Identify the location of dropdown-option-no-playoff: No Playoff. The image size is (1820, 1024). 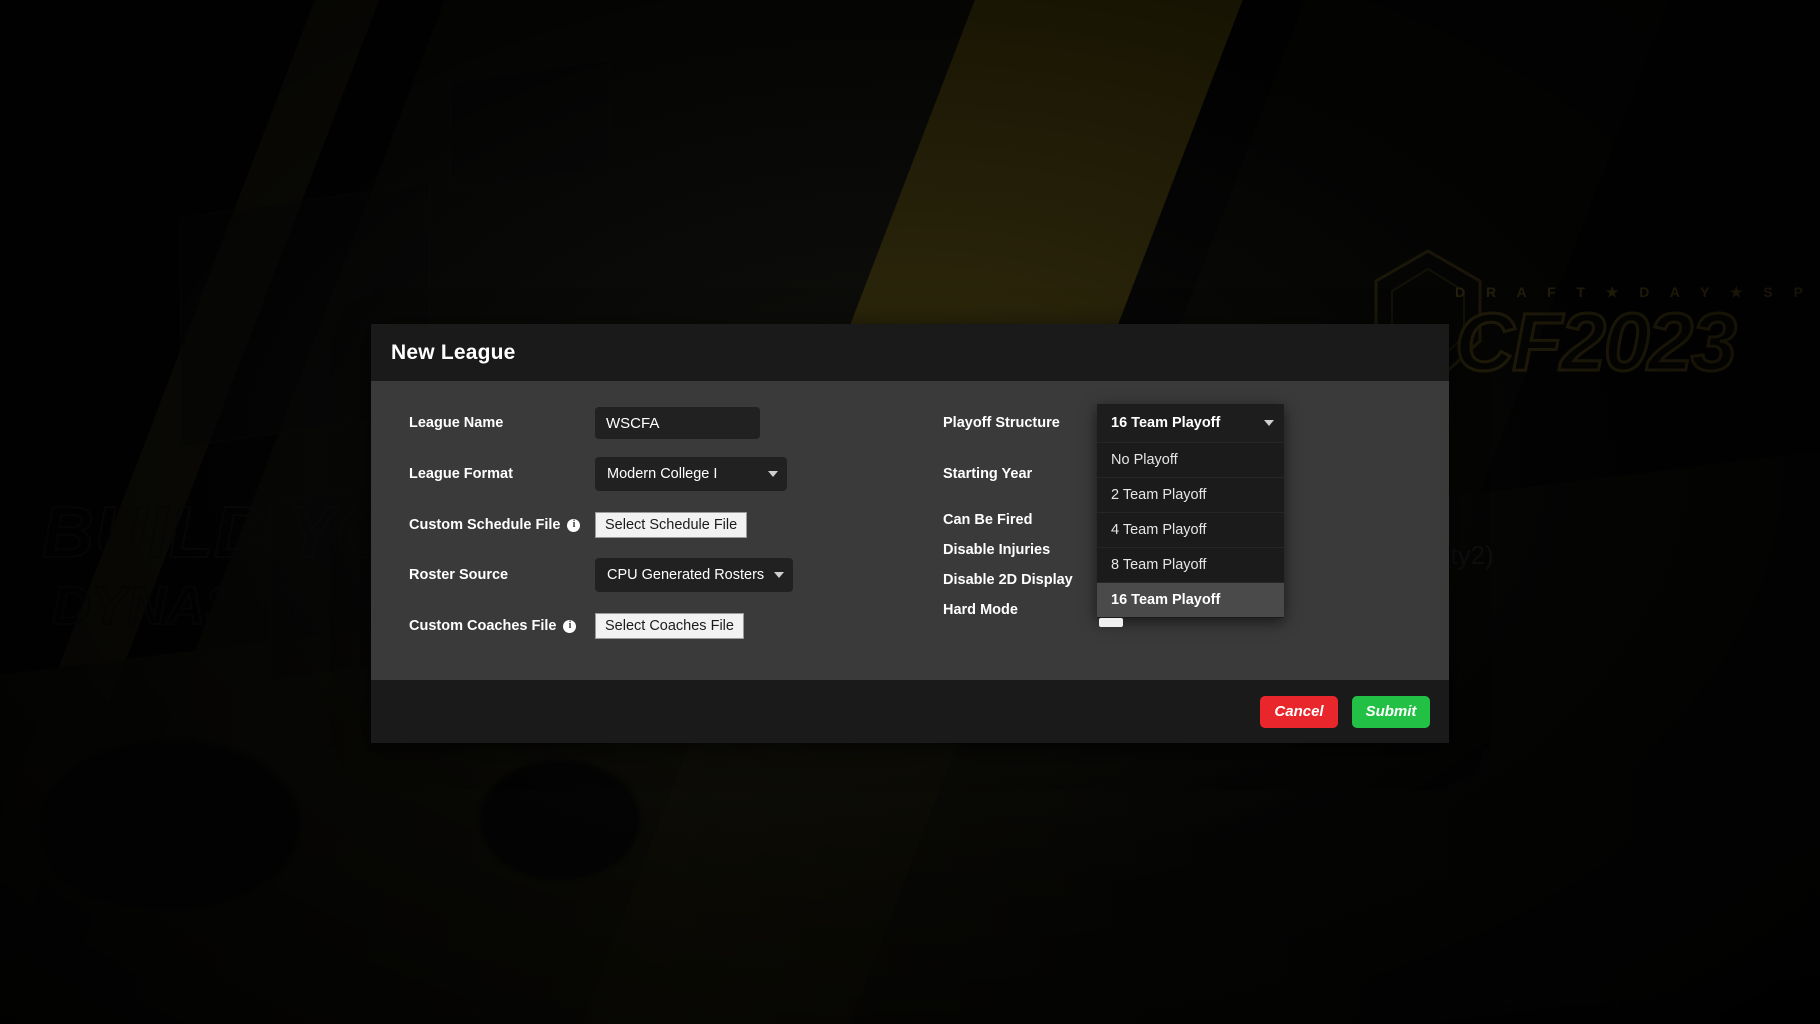
(1190, 459).